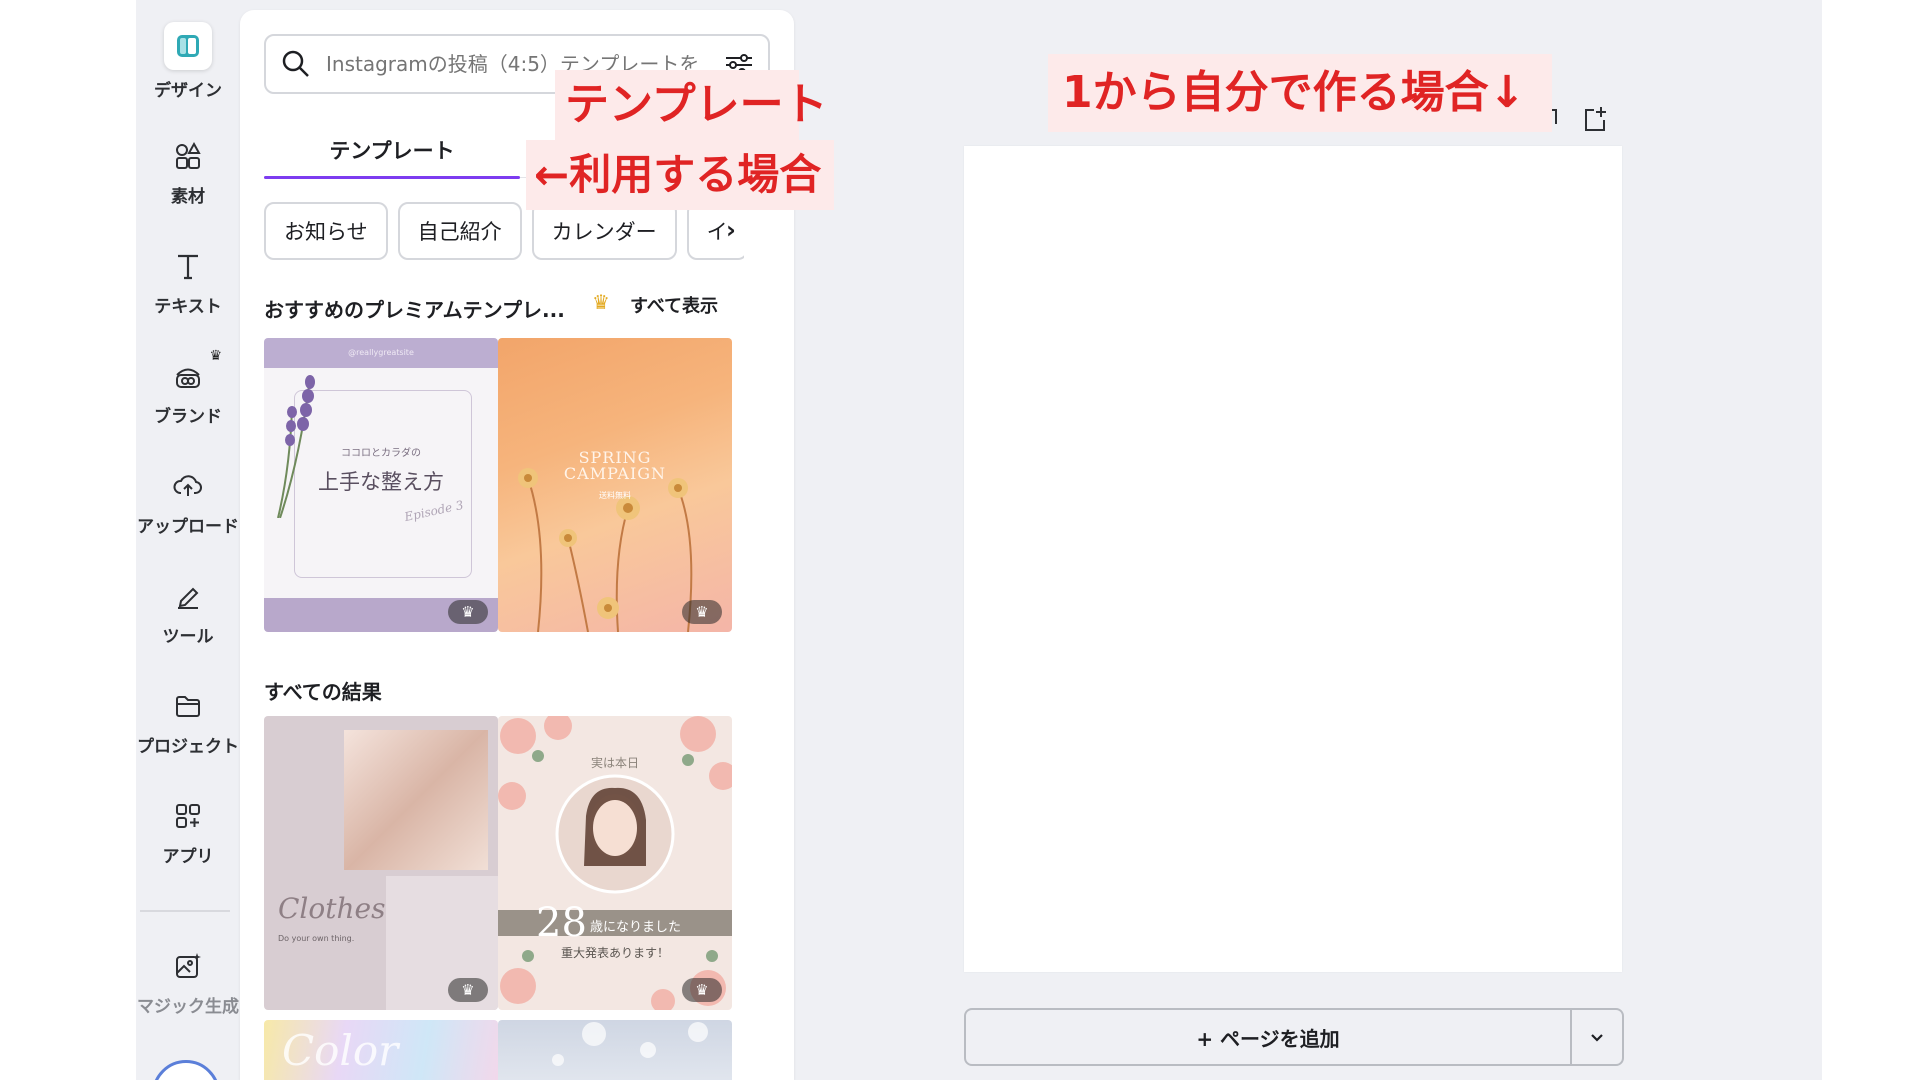  What do you see at coordinates (630, 1044) in the screenshot?
I see `bokeh-illustration` at bounding box center [630, 1044].